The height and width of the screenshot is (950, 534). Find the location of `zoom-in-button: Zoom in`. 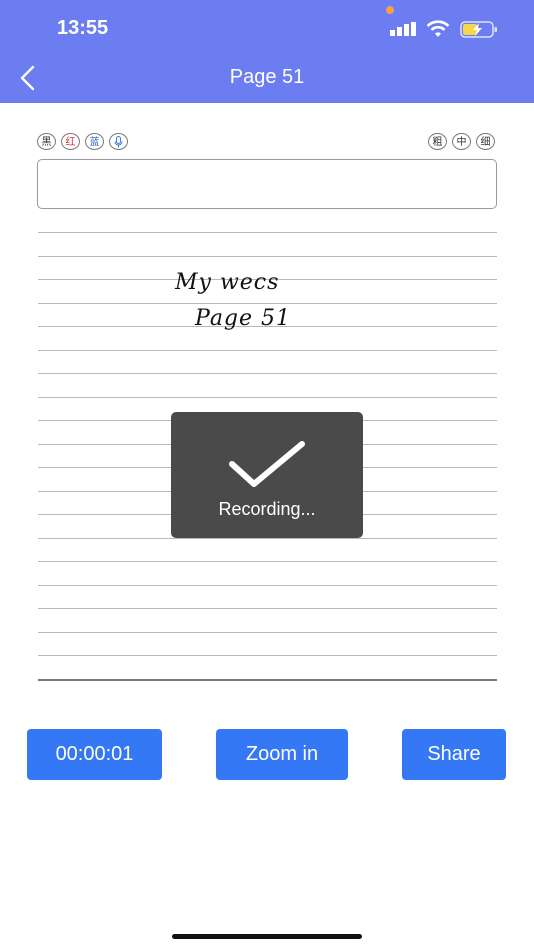

zoom-in-button: Zoom in is located at coordinates (282, 754).